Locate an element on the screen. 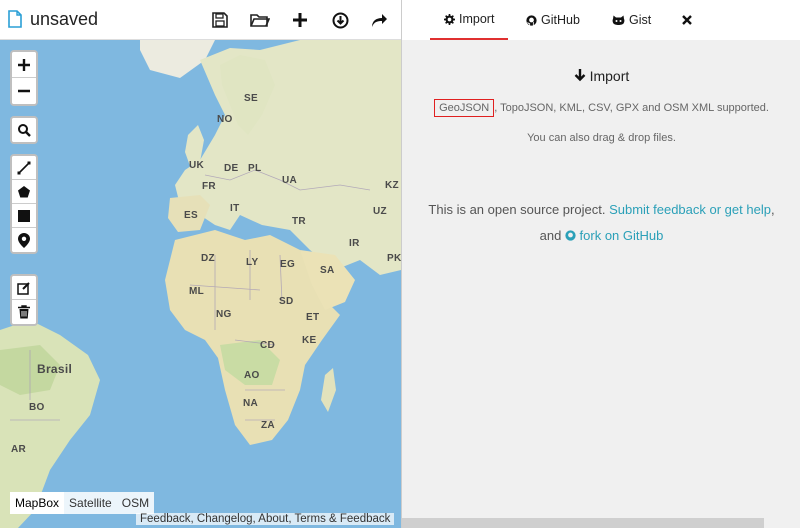 This screenshot has width=800, height=528. map-label: SE is located at coordinates (251, 98).